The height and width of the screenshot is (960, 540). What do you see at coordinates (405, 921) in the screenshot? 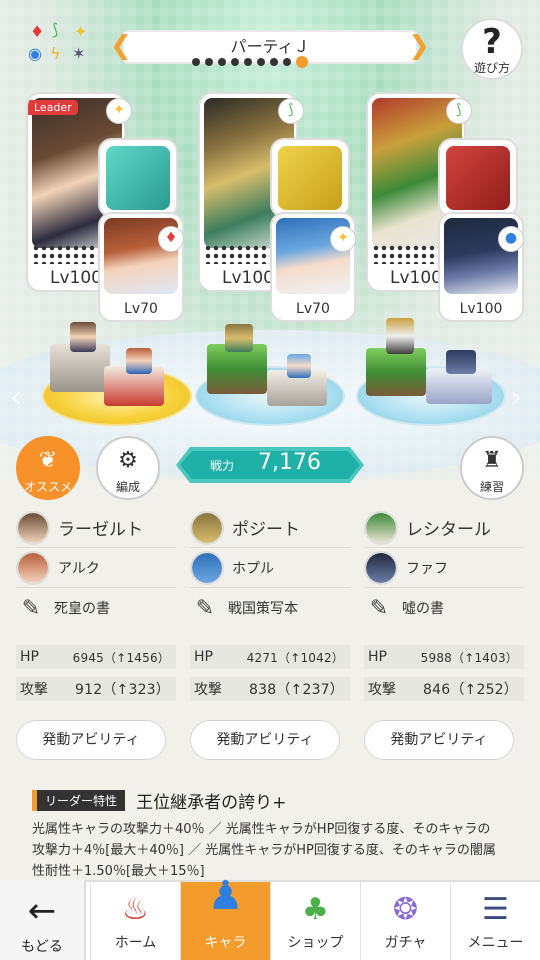
I see `tab-gacha: ❂ ガチャ` at bounding box center [405, 921].